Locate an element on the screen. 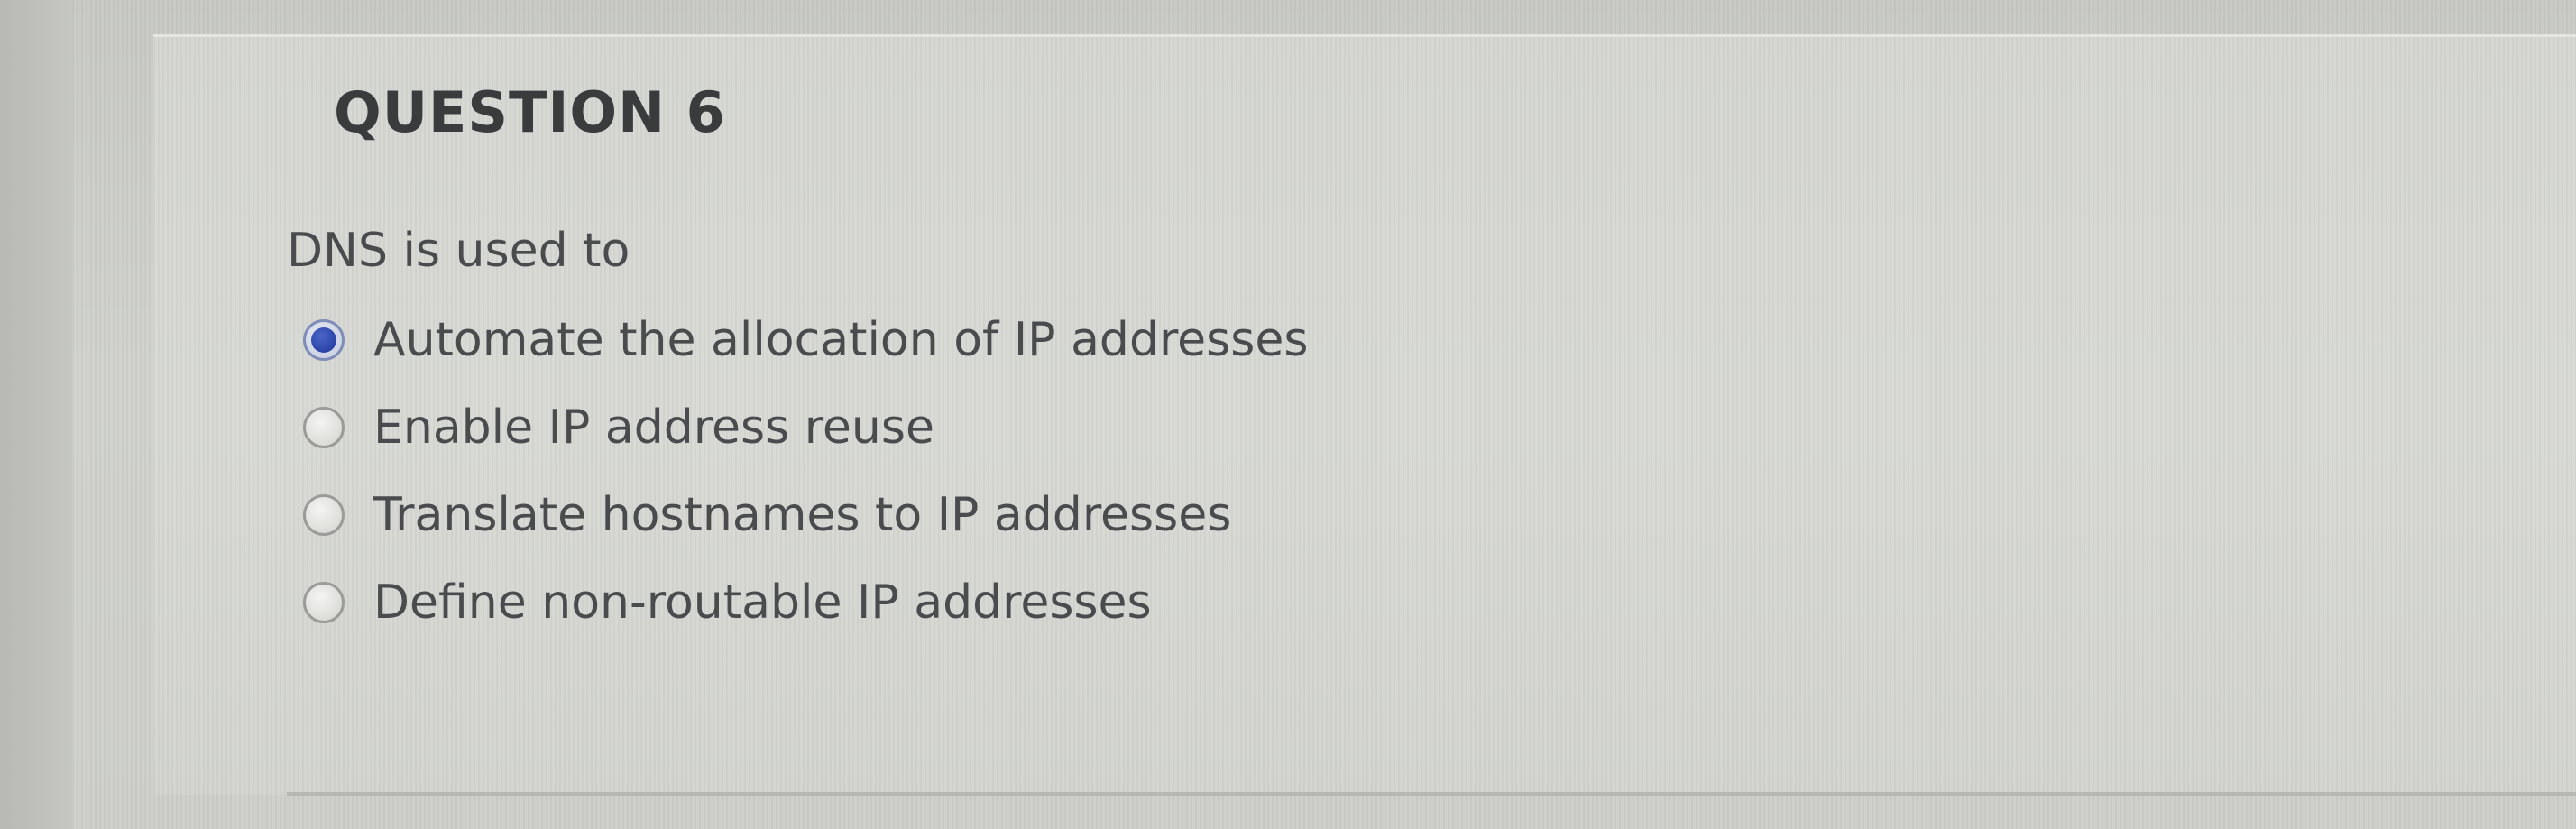 Image resolution: width=2576 pixels, height=829 pixels. question-title: QUESTION 6 is located at coordinates (530, 112).